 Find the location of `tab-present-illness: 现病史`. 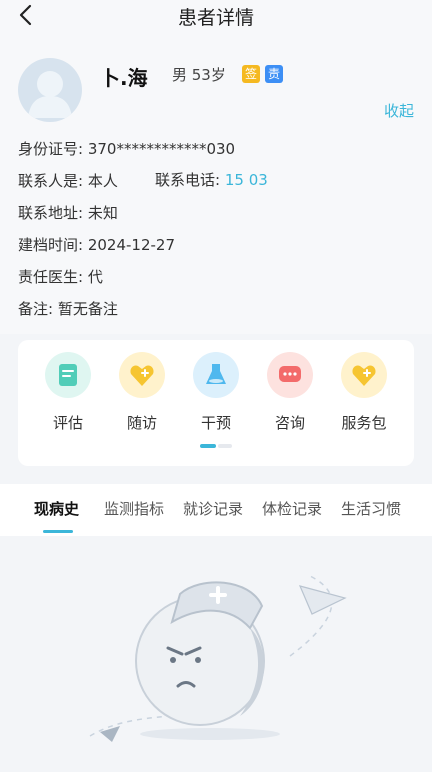

tab-present-illness: 现病史 is located at coordinates (56, 508).